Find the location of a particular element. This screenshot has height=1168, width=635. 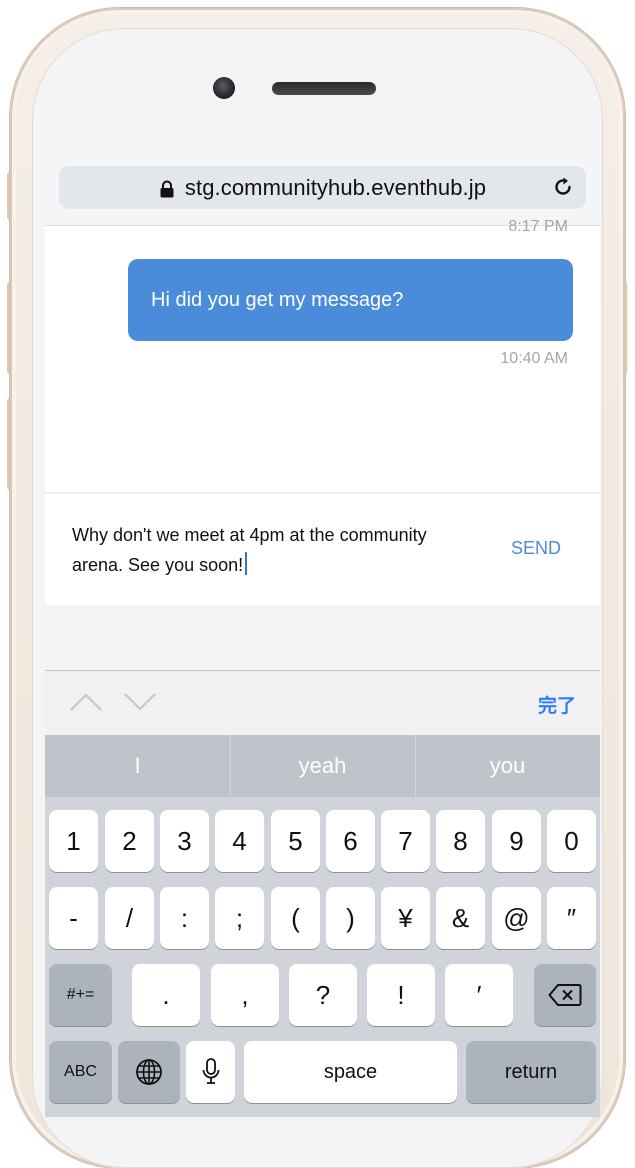

key-close-paren: ) is located at coordinates (350, 918).